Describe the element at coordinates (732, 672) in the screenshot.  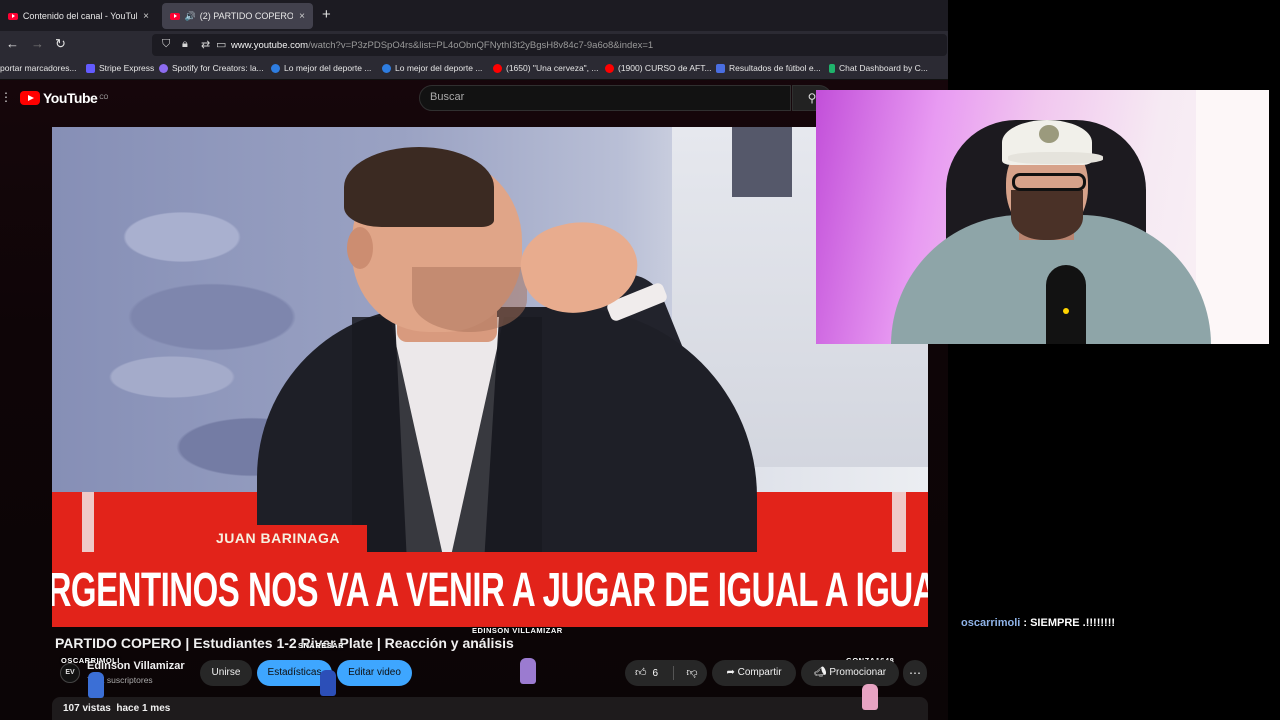
I see `share-icon: ➦` at that location.